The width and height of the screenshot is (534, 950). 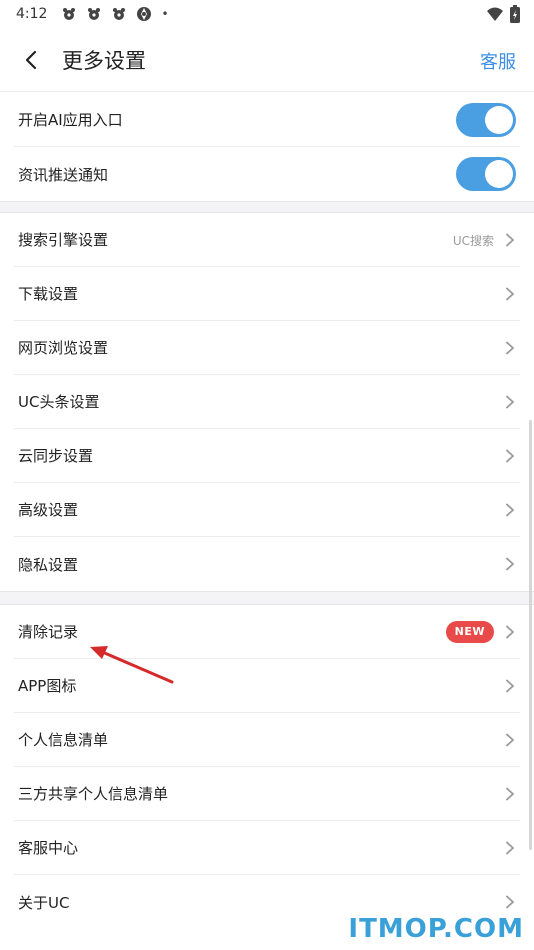 I want to click on download-settings-row: 下载设置, so click(x=267, y=294).